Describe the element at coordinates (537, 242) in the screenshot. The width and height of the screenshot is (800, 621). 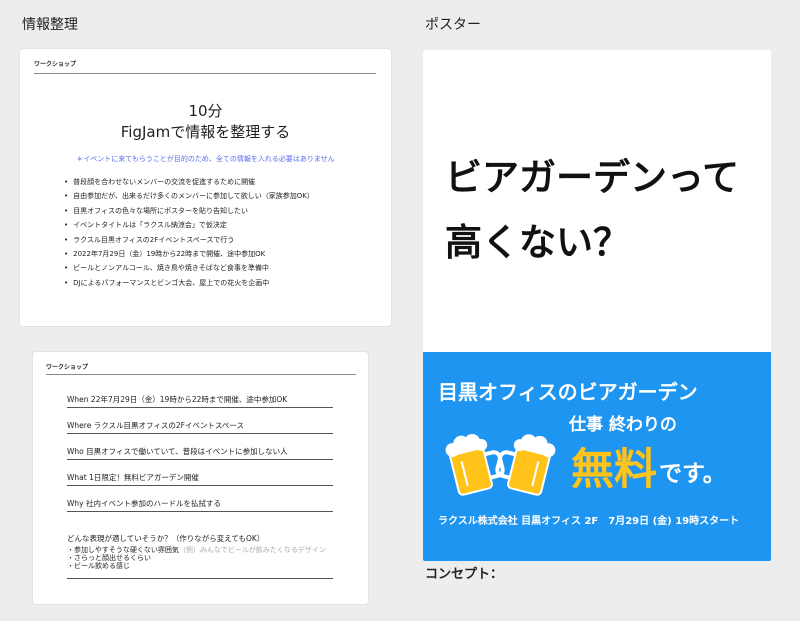
I see `headline-line: 高くない？` at that location.